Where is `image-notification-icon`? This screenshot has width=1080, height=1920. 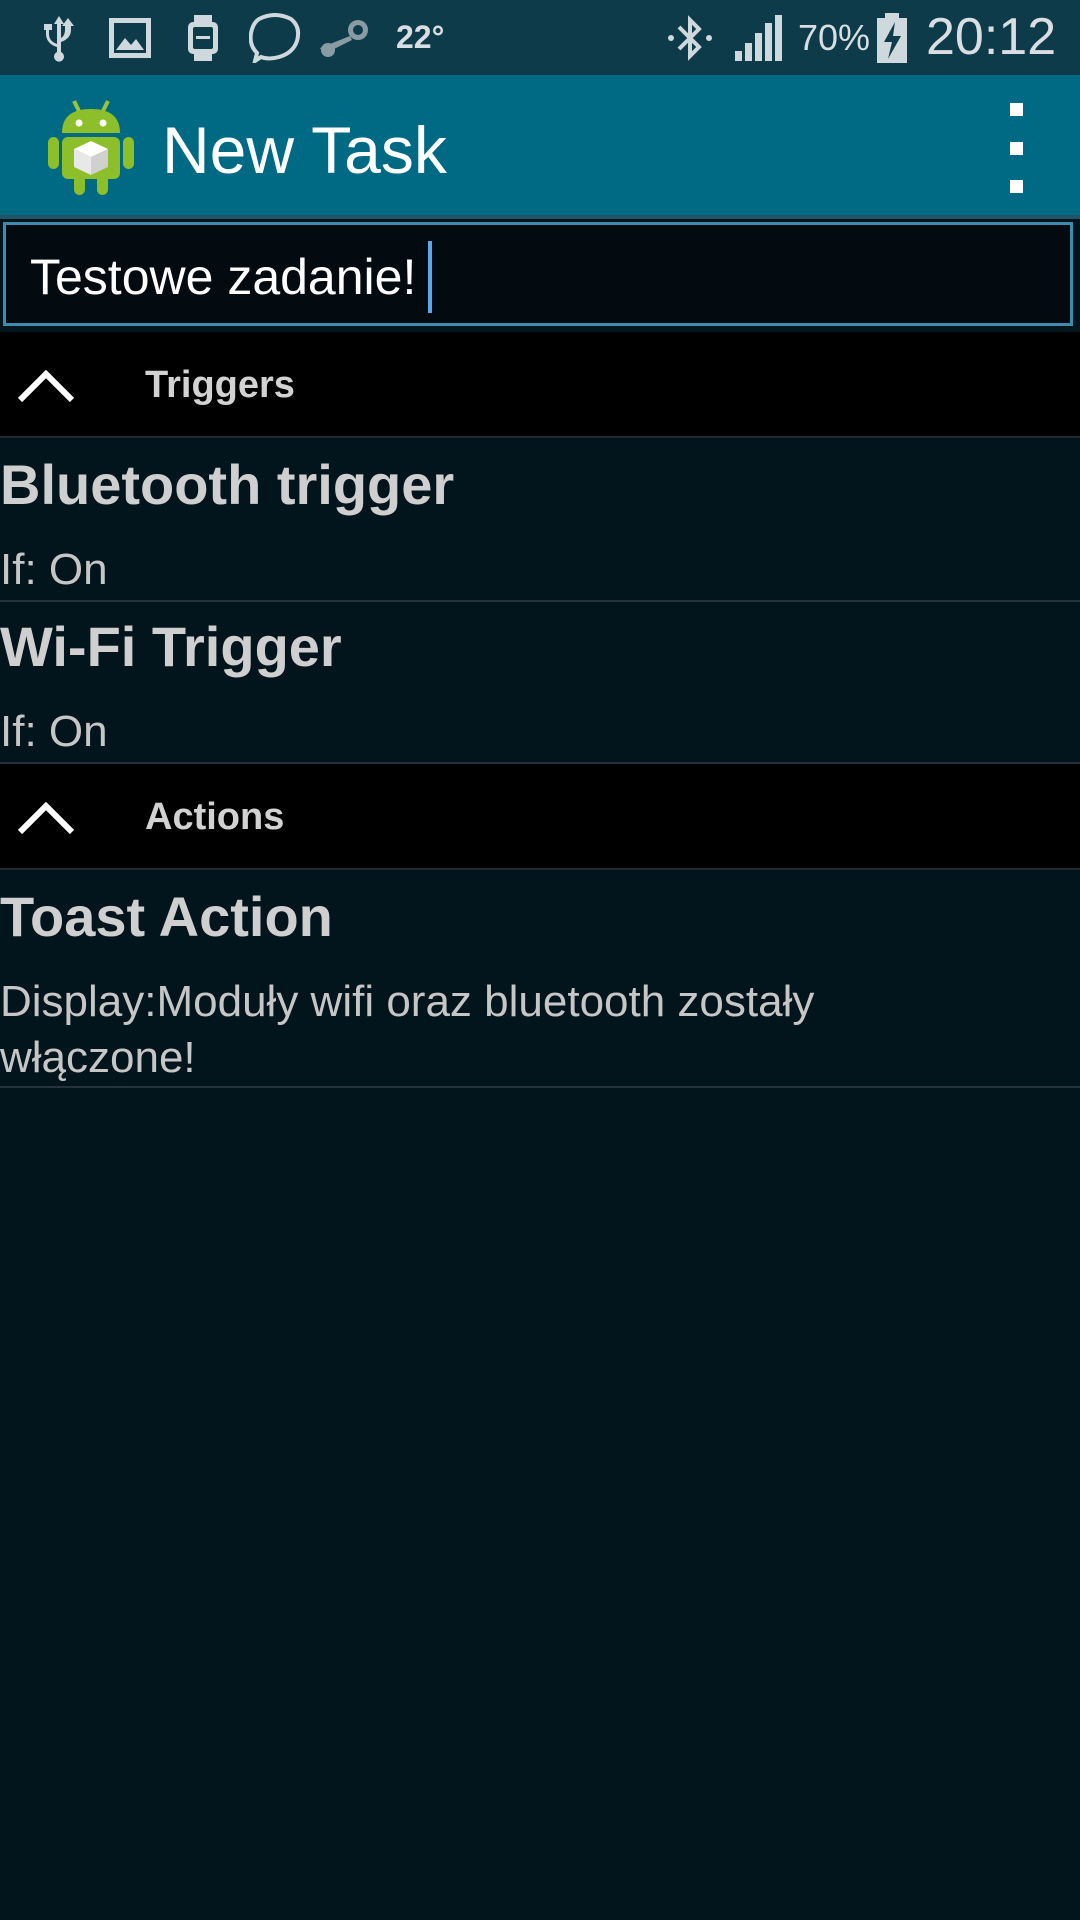 image-notification-icon is located at coordinates (130, 37).